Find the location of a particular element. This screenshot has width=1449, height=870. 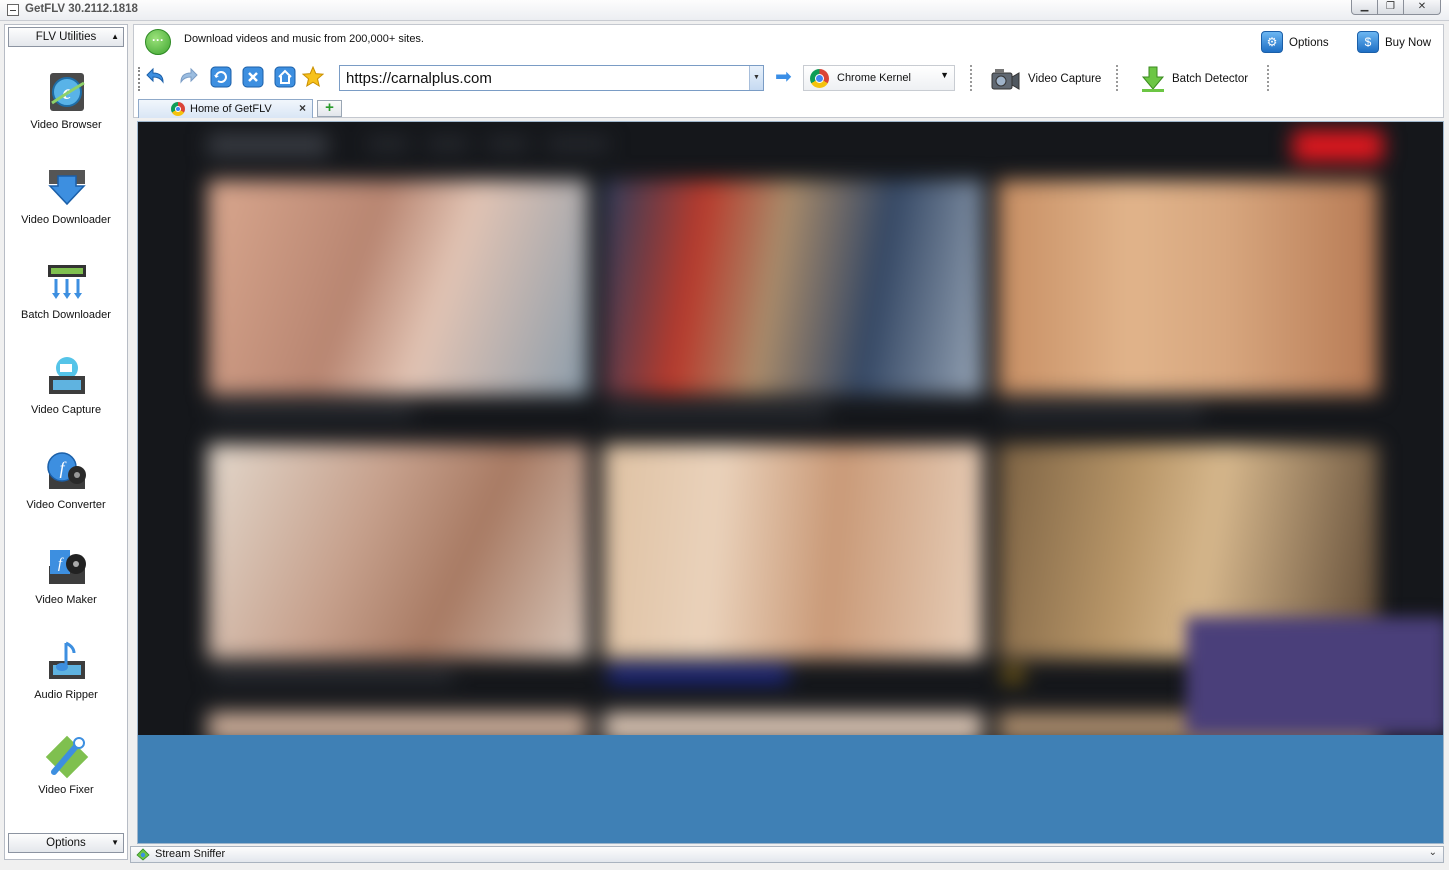

close-button: ✕ is located at coordinates (1422, 7).